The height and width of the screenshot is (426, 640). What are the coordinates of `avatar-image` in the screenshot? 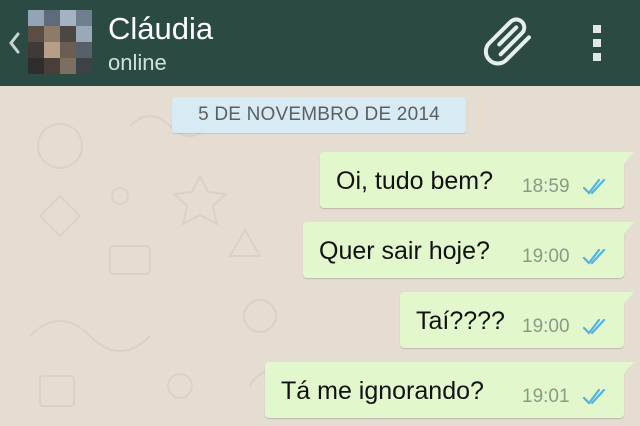 It's located at (60, 42).